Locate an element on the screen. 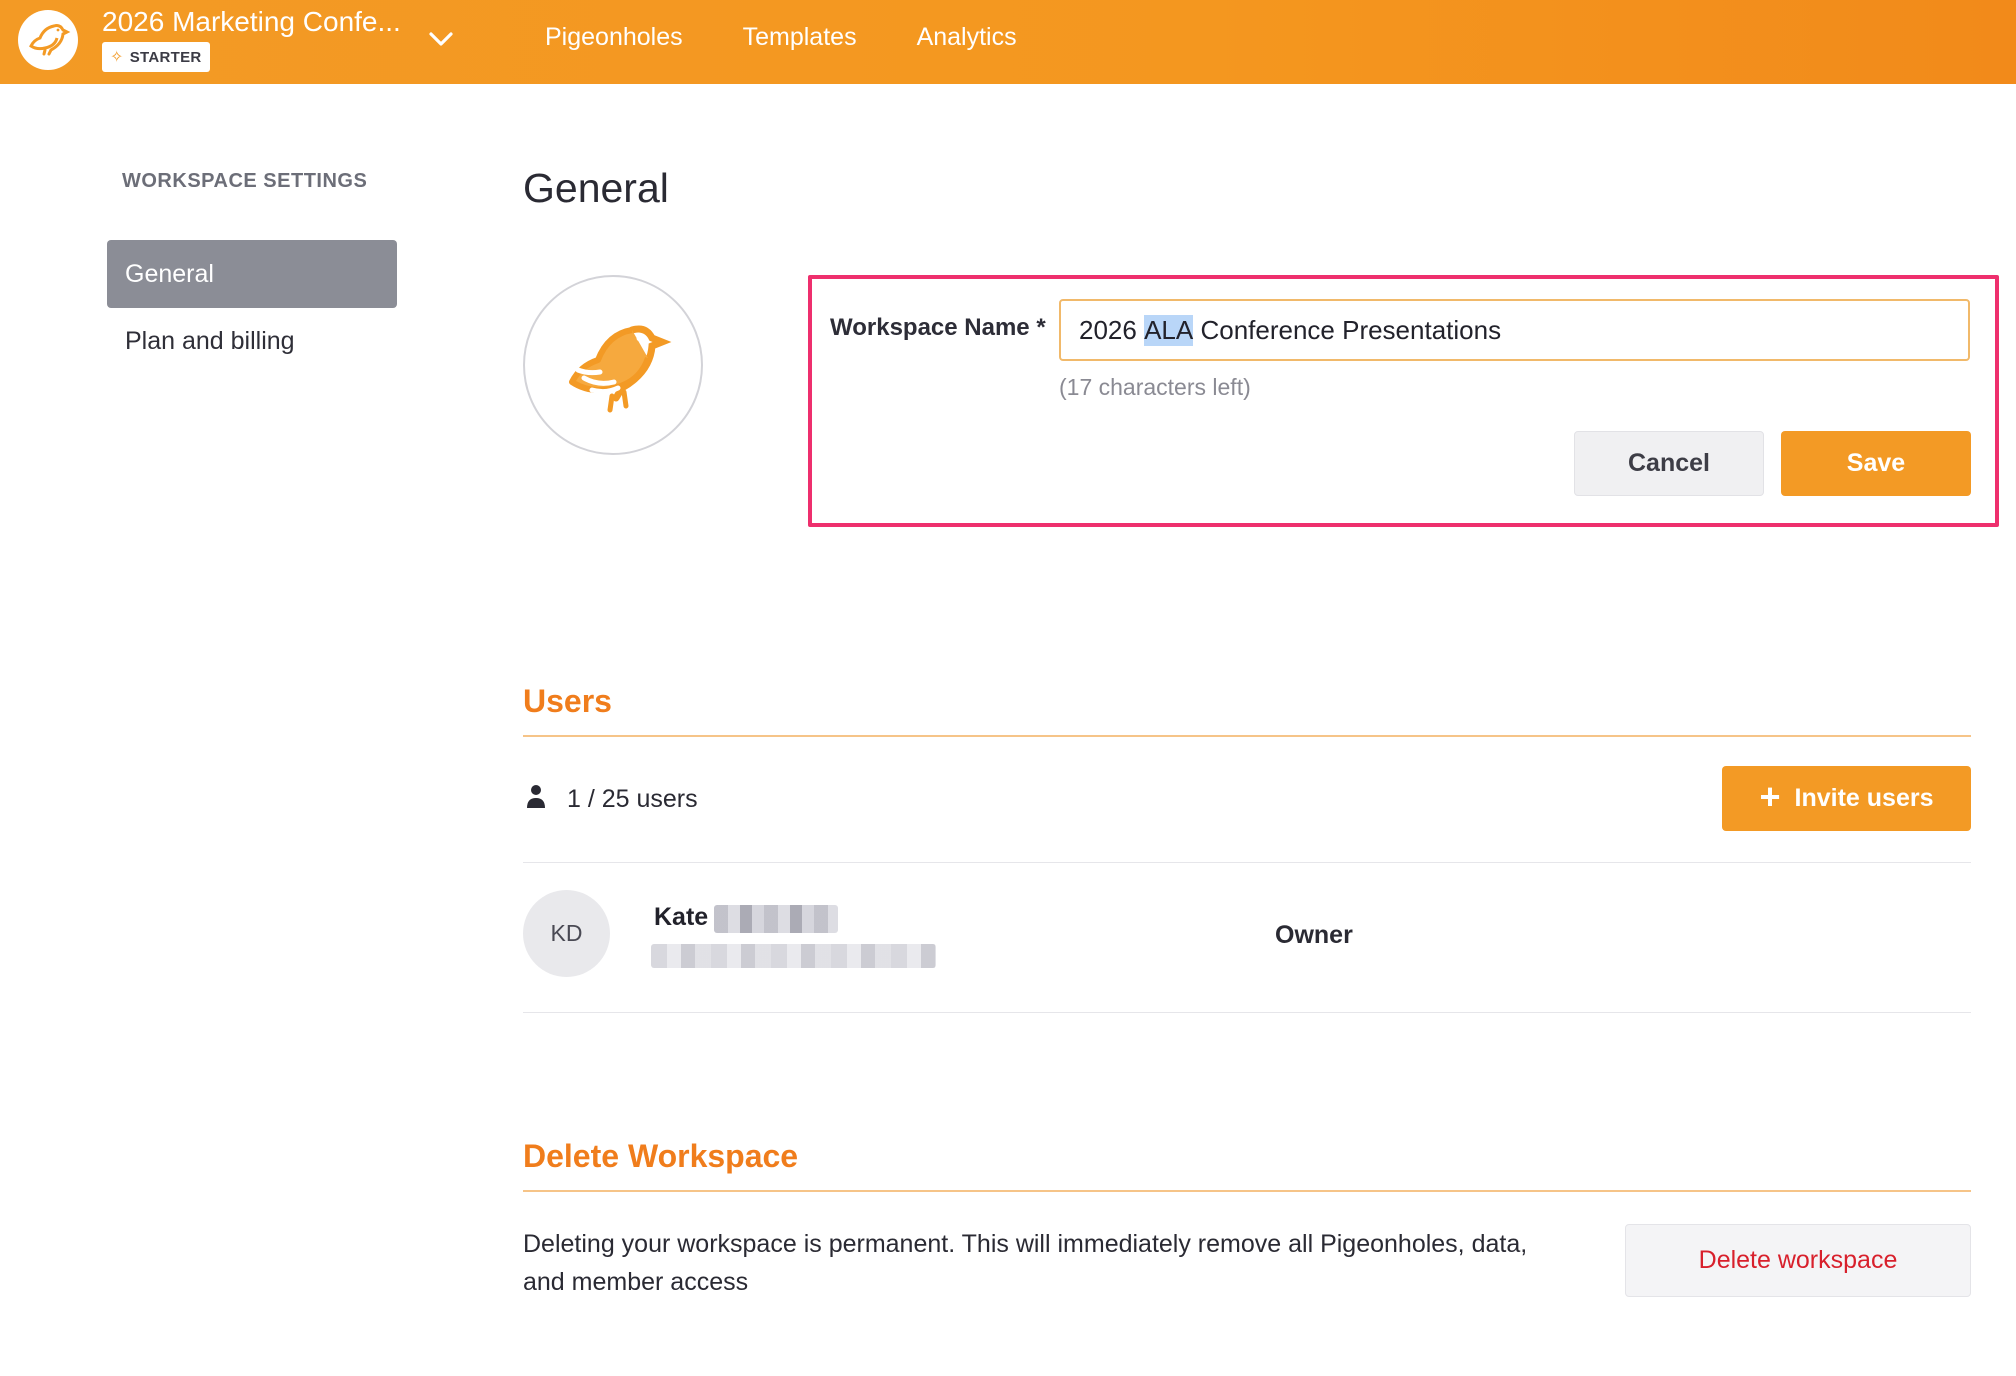 The height and width of the screenshot is (1376, 2016). sidebar-item-plan-billing: Plan and billing is located at coordinates (252, 341).